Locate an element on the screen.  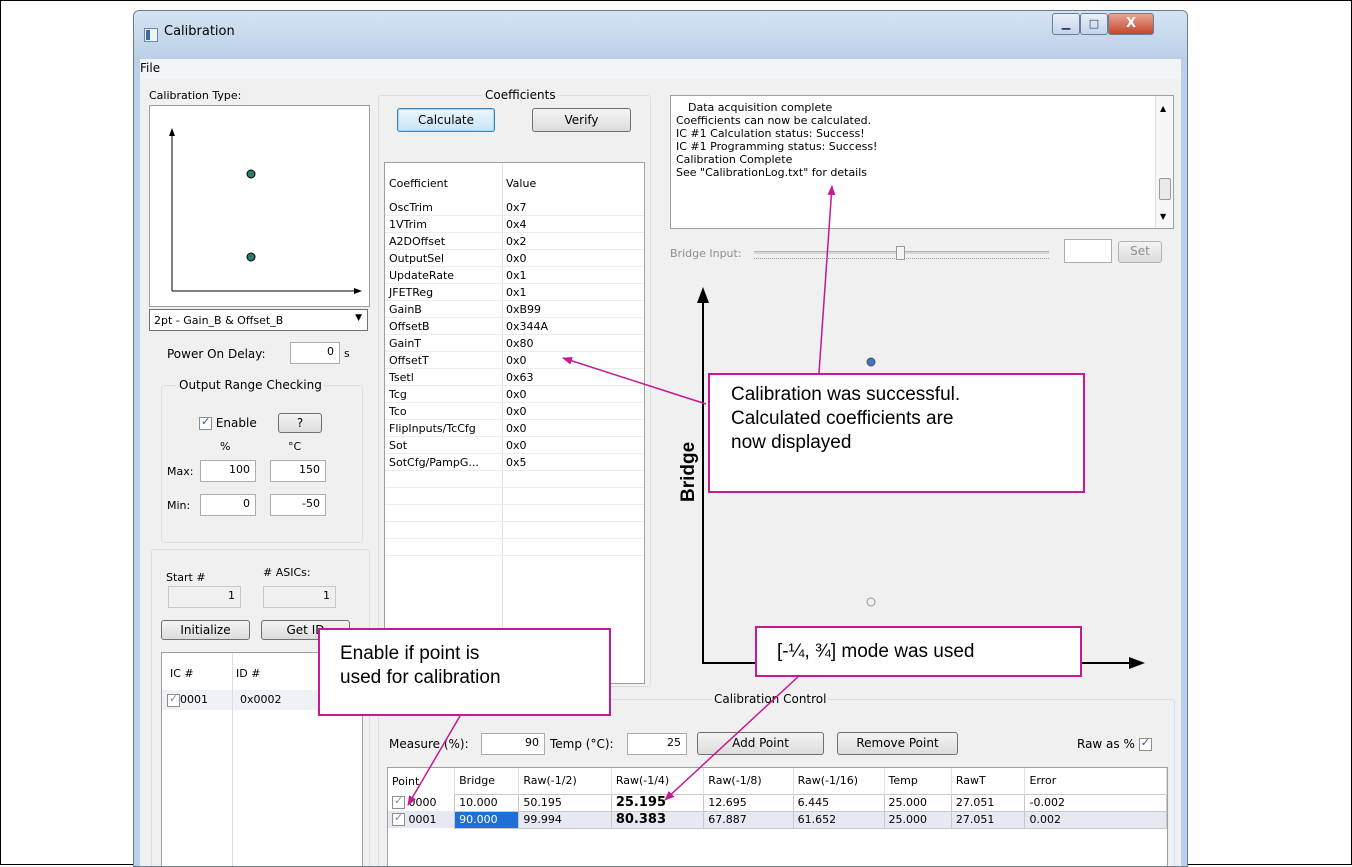
min-label: Min: is located at coordinates (179, 505).